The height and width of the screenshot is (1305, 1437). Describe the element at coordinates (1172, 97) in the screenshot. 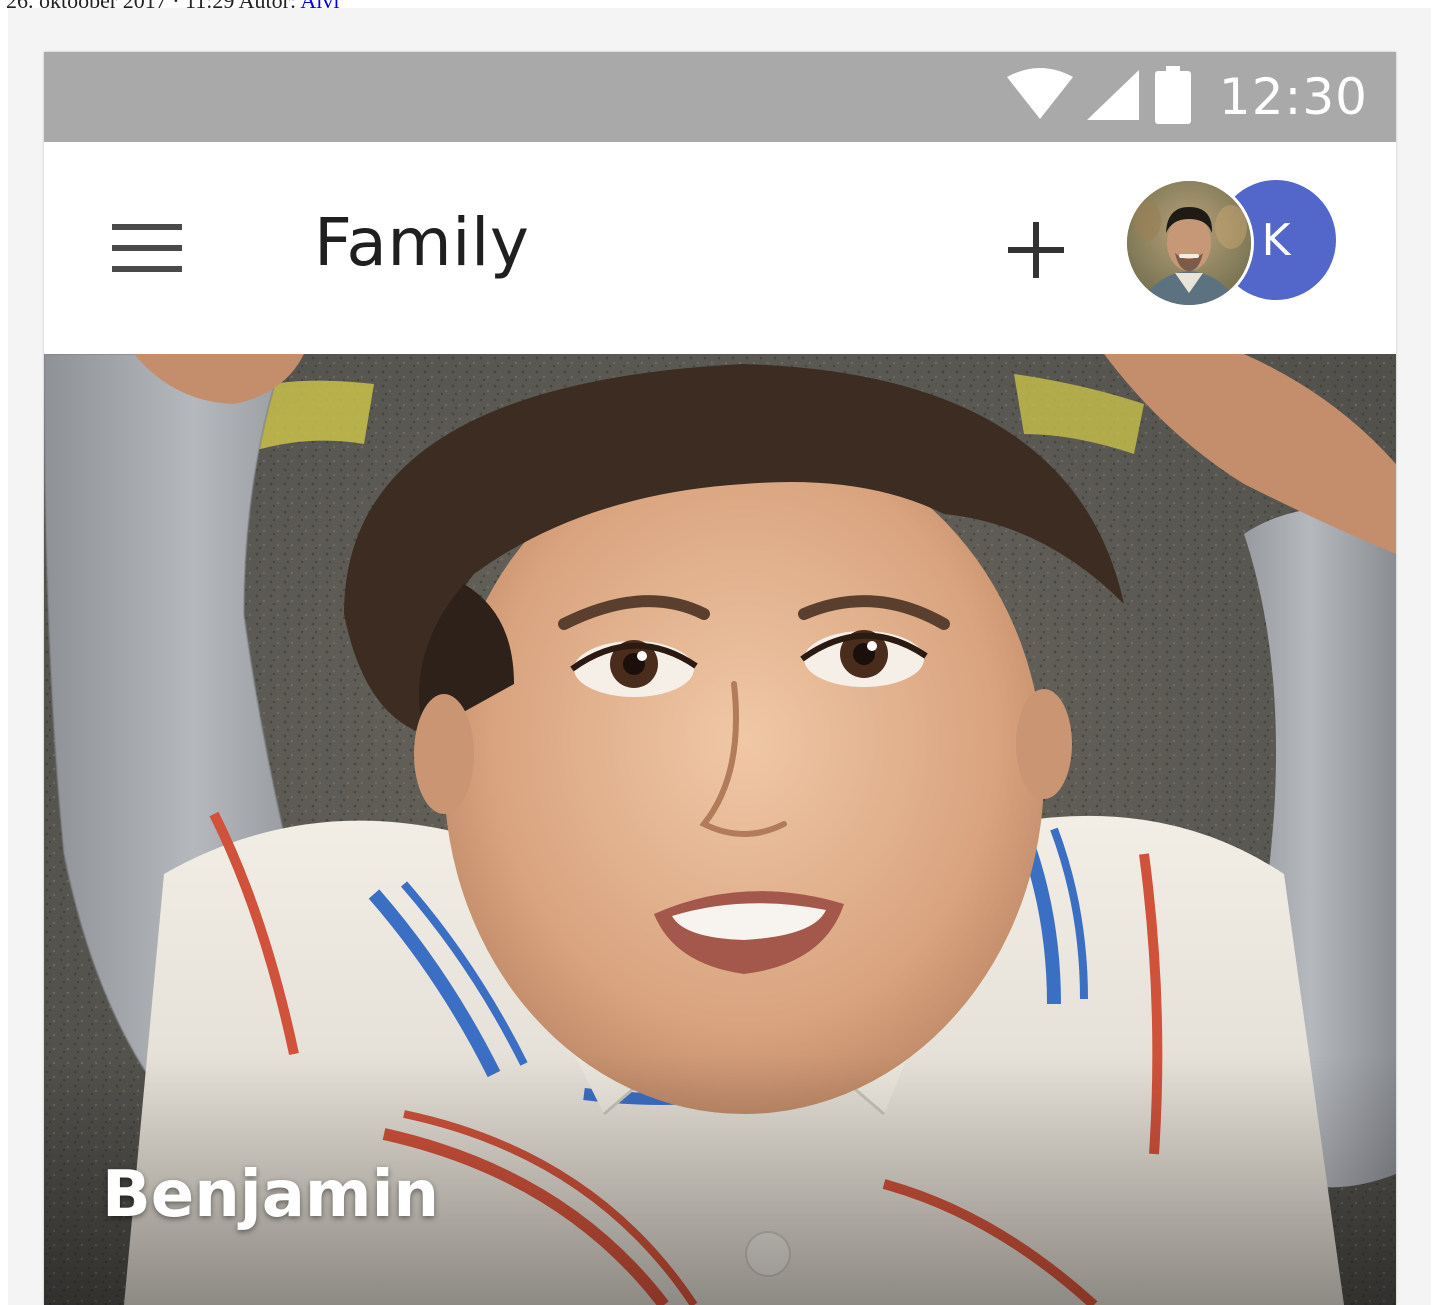

I see `battery-icon` at that location.